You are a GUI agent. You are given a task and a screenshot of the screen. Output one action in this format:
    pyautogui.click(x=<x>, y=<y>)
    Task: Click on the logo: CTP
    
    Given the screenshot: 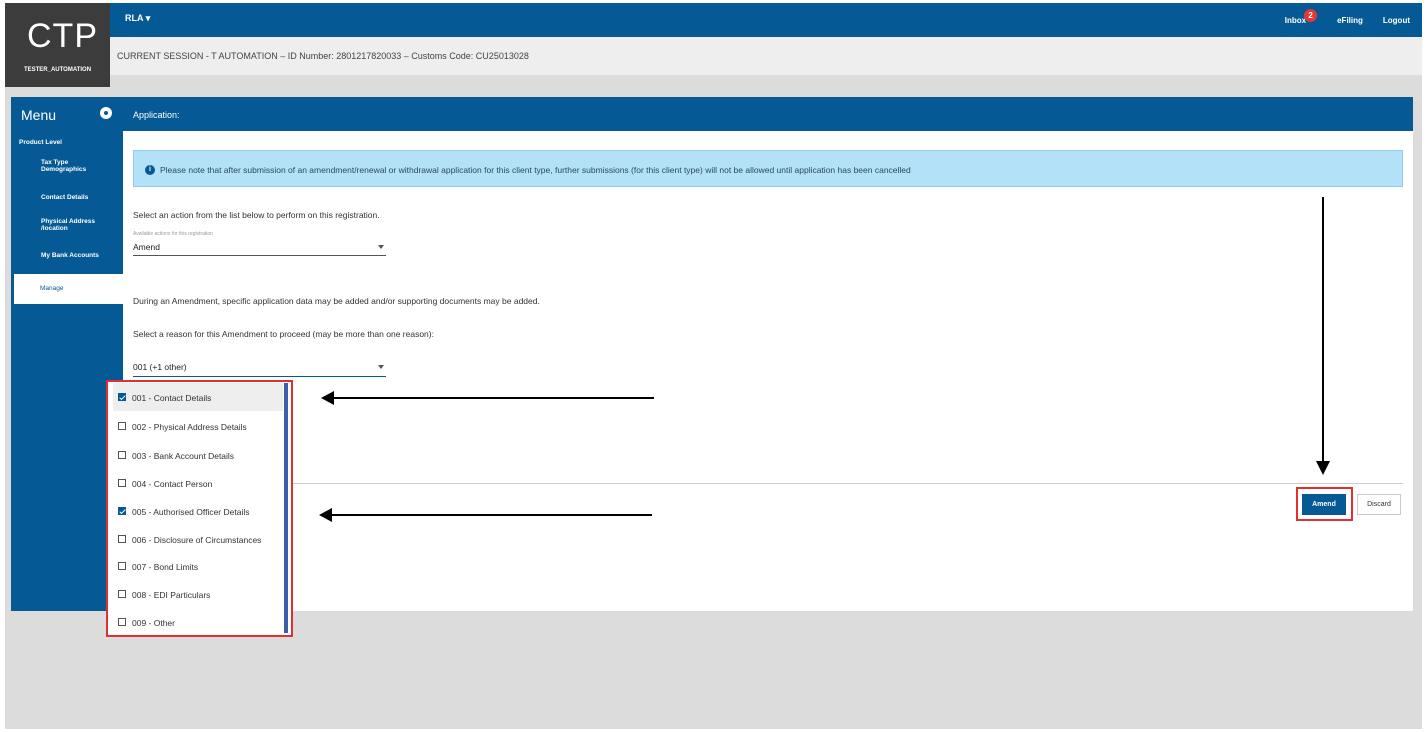 What is the action you would take?
    pyautogui.click(x=62, y=36)
    